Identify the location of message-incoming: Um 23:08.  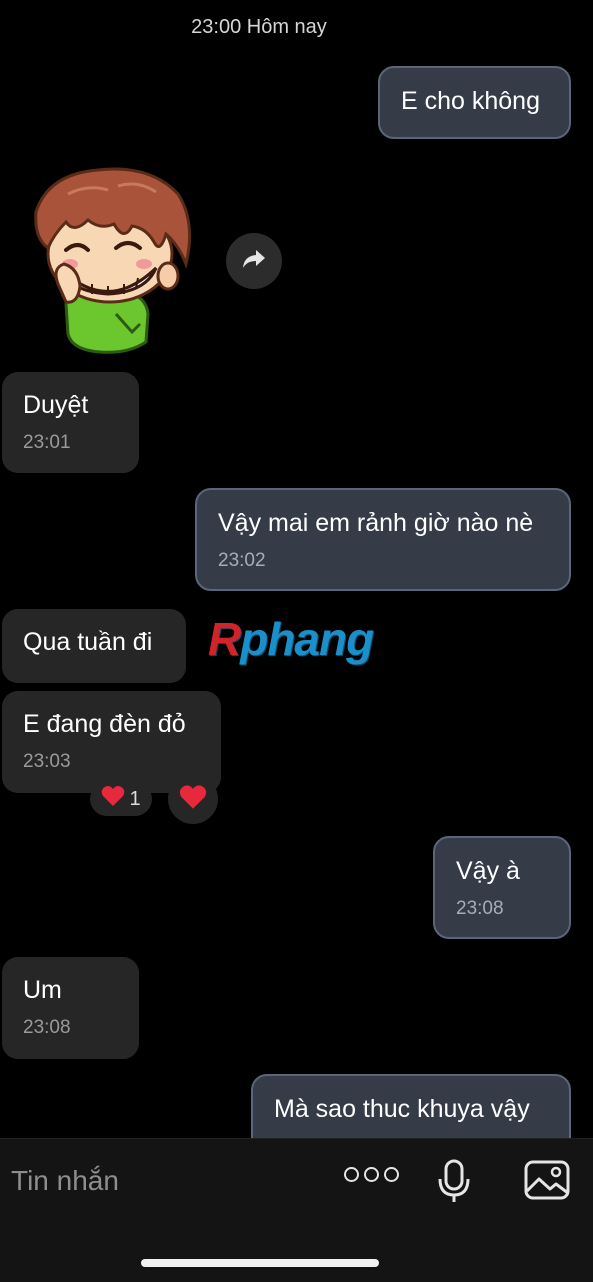
(70, 1008).